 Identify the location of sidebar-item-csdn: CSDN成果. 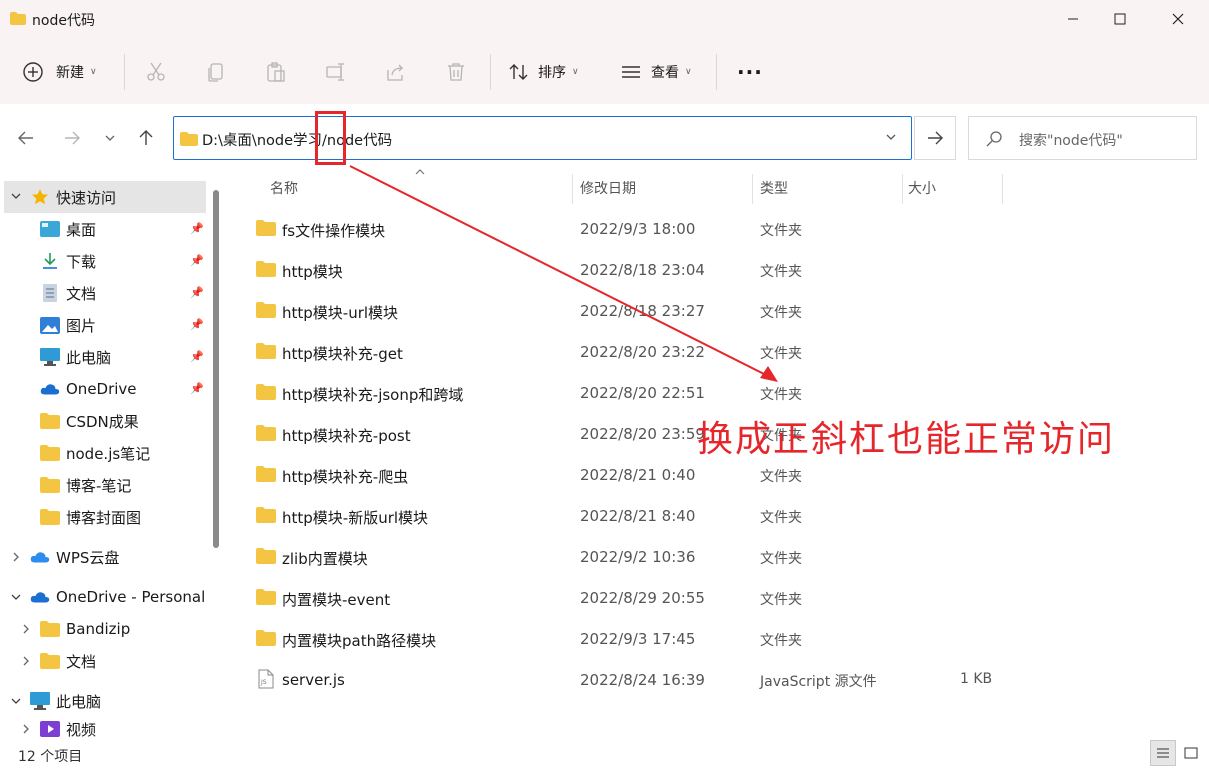
(89, 421).